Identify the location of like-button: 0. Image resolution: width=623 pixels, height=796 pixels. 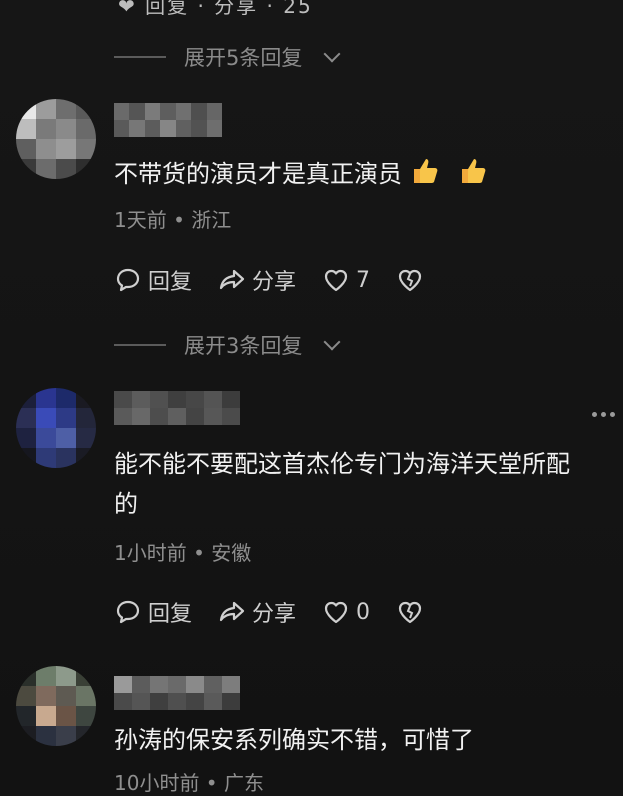
(346, 612).